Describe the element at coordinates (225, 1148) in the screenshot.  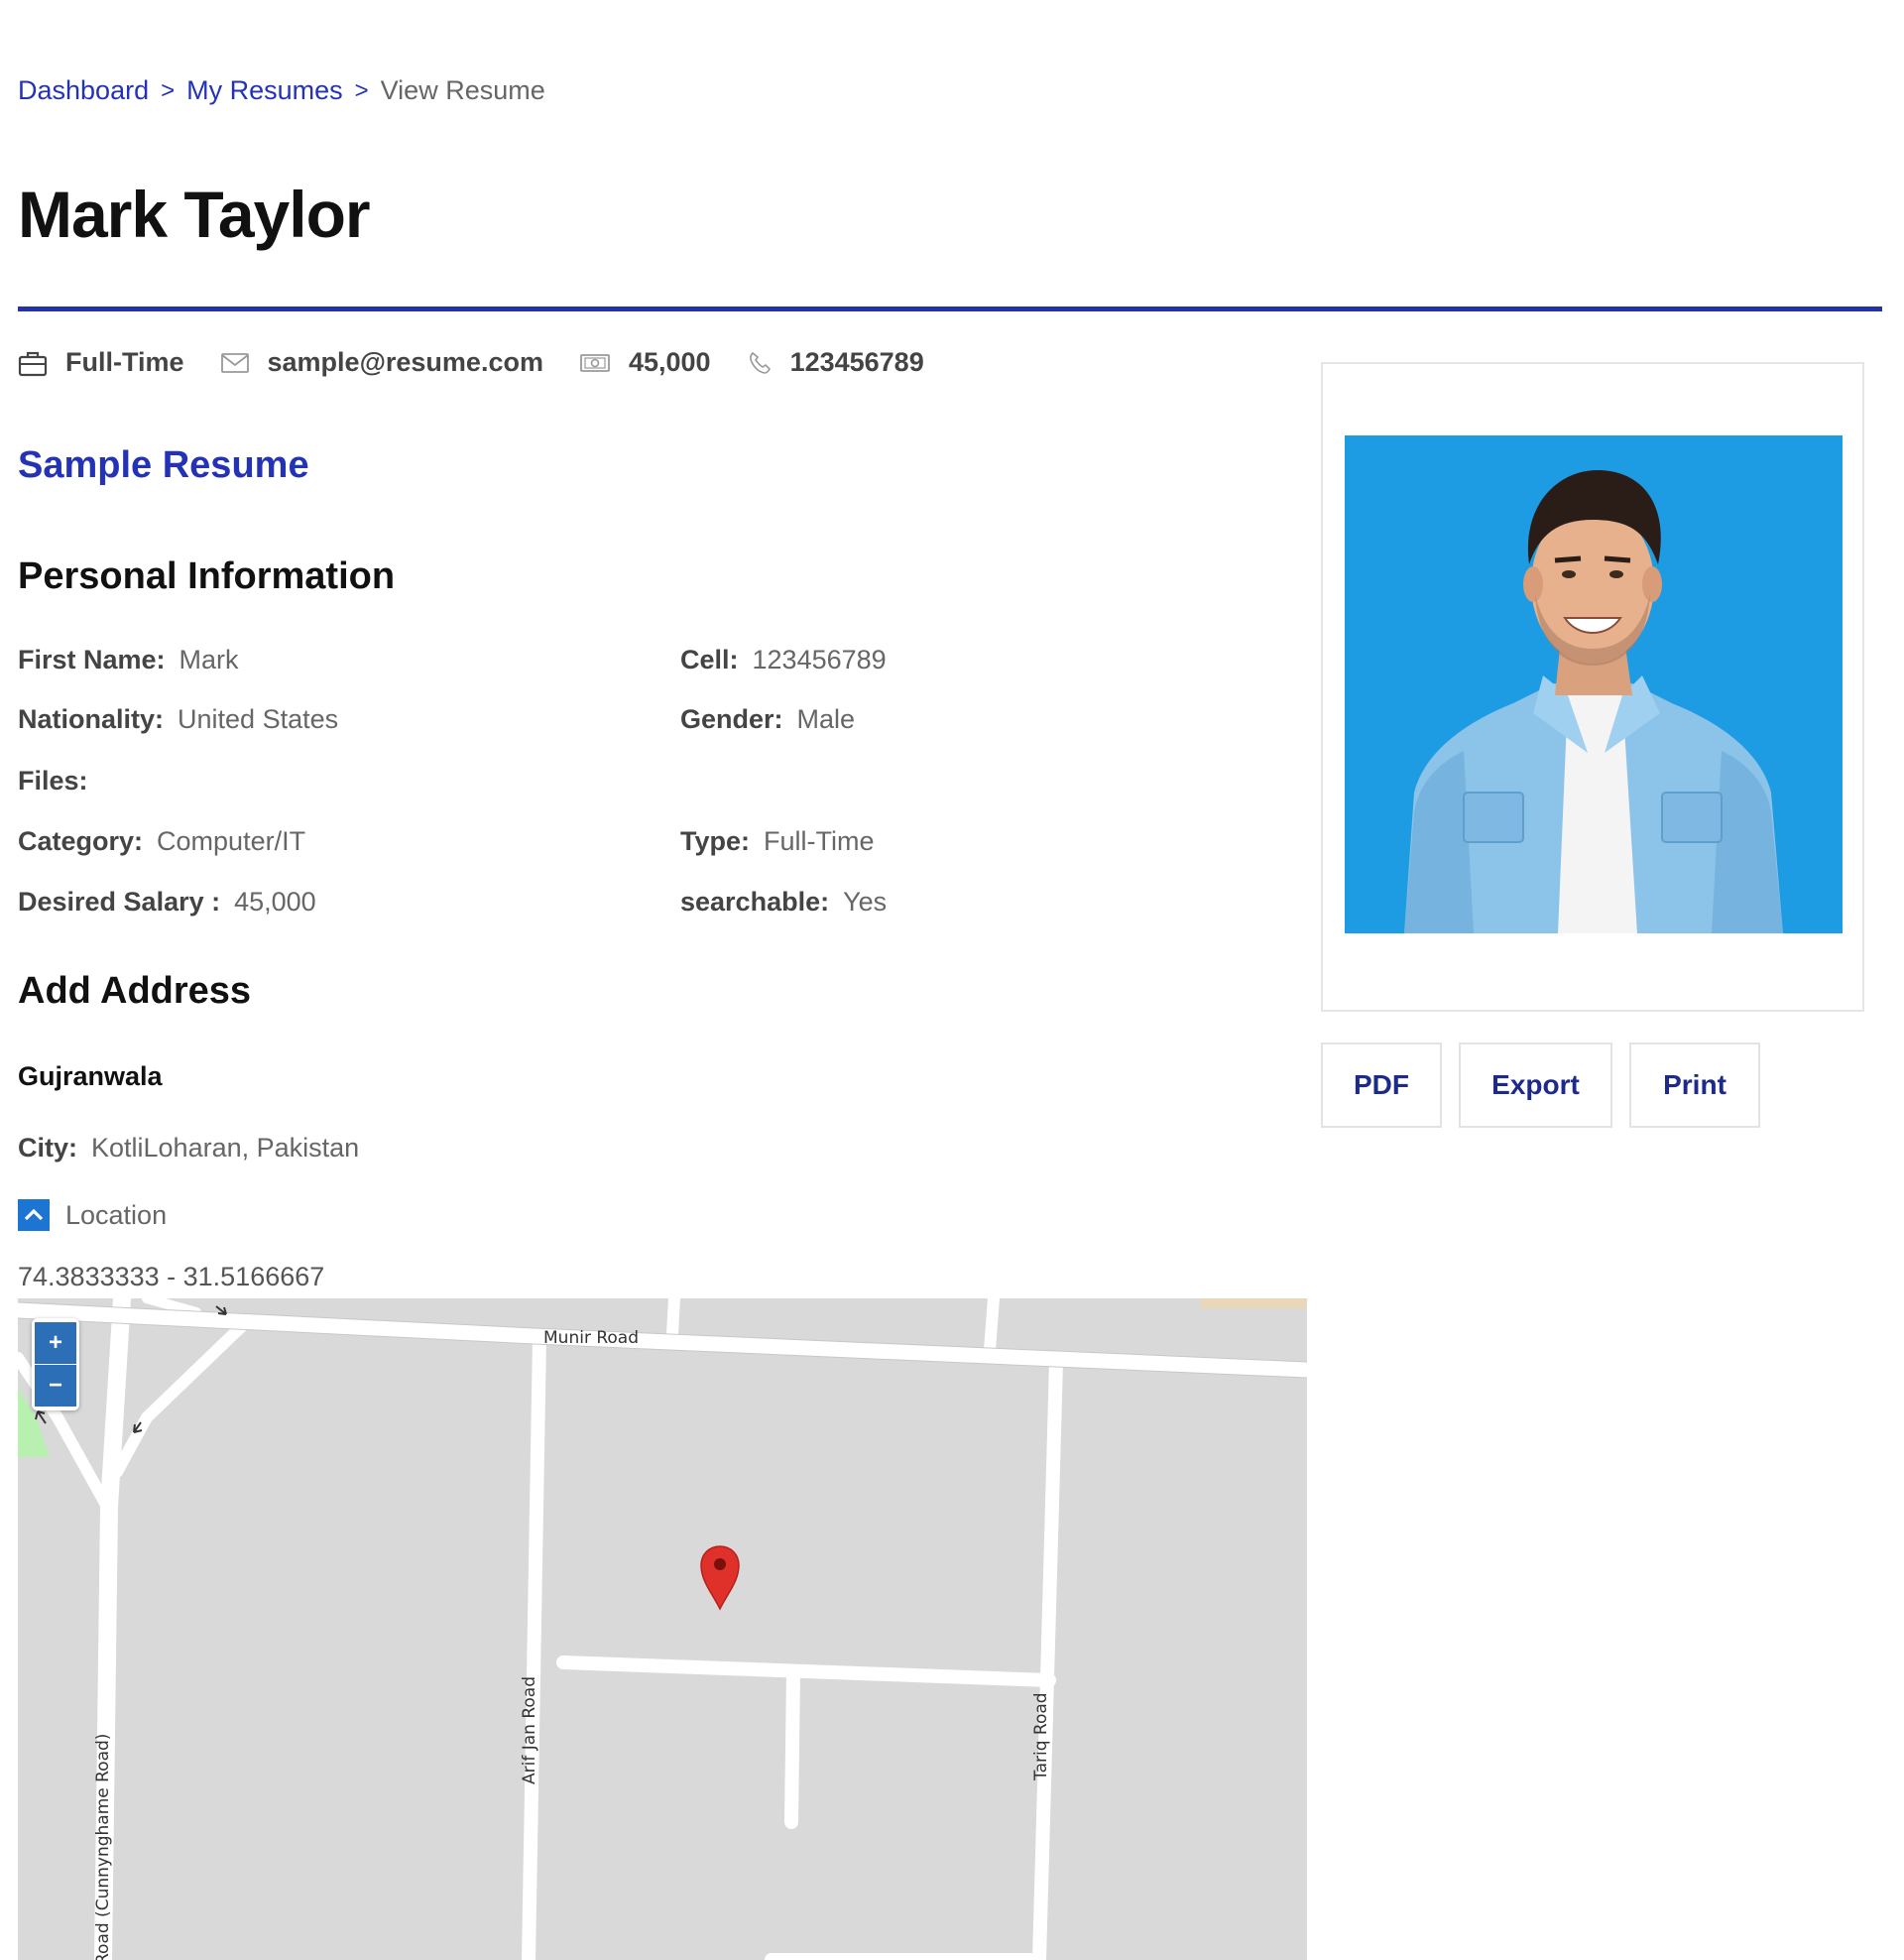
I see `field-value: KotliLoharan, Pakistan` at that location.